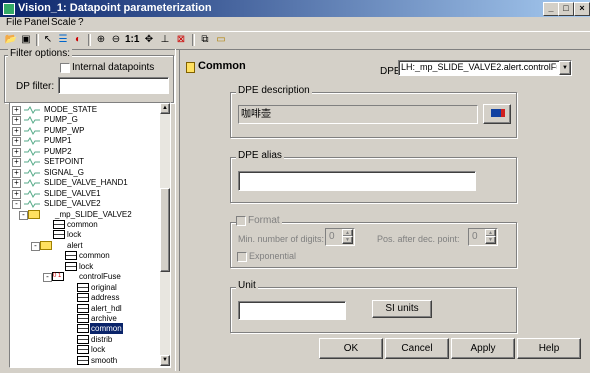 The height and width of the screenshot is (373, 590). Describe the element at coordinates (116, 40) in the screenshot. I see `zoom-out-icon: ⊖` at that location.